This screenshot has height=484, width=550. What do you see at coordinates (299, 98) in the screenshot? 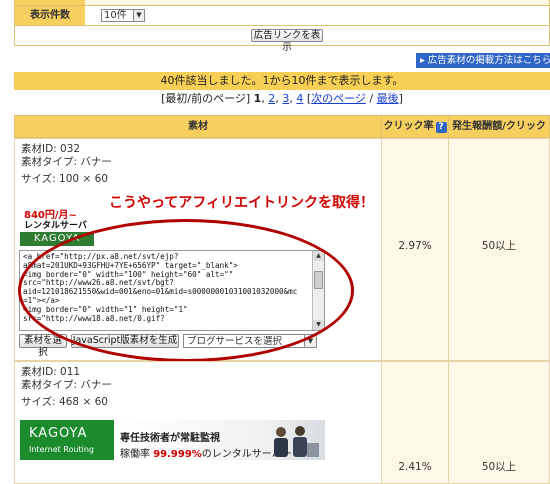
I see `pager-page-4: 4` at bounding box center [299, 98].